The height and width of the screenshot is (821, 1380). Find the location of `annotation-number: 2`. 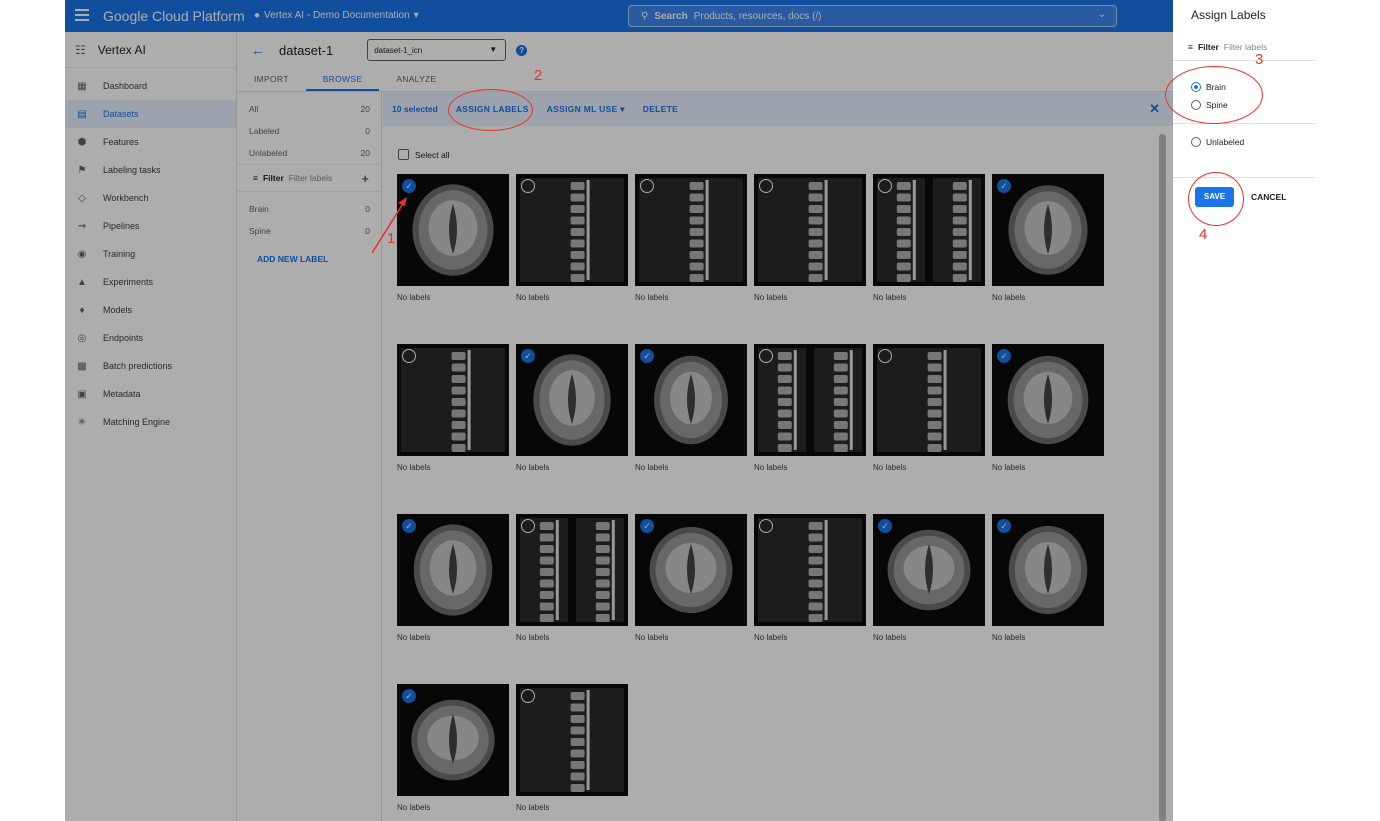

annotation-number: 2 is located at coordinates (538, 75).